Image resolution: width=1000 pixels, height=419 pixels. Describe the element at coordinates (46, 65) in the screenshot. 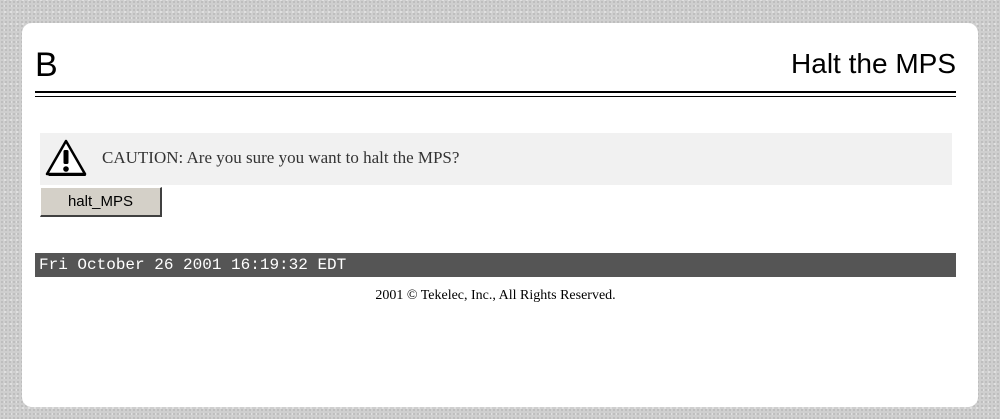

I see `section-letter: B` at that location.